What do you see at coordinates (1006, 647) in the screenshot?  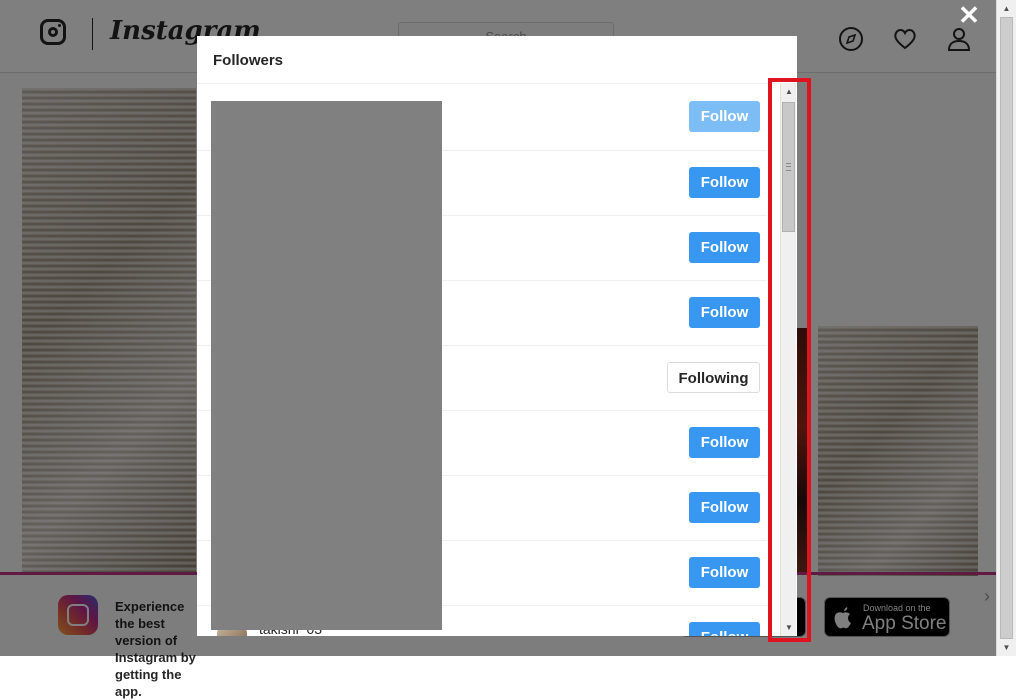 I see `scroll-down-arrow-icon: ▼` at bounding box center [1006, 647].